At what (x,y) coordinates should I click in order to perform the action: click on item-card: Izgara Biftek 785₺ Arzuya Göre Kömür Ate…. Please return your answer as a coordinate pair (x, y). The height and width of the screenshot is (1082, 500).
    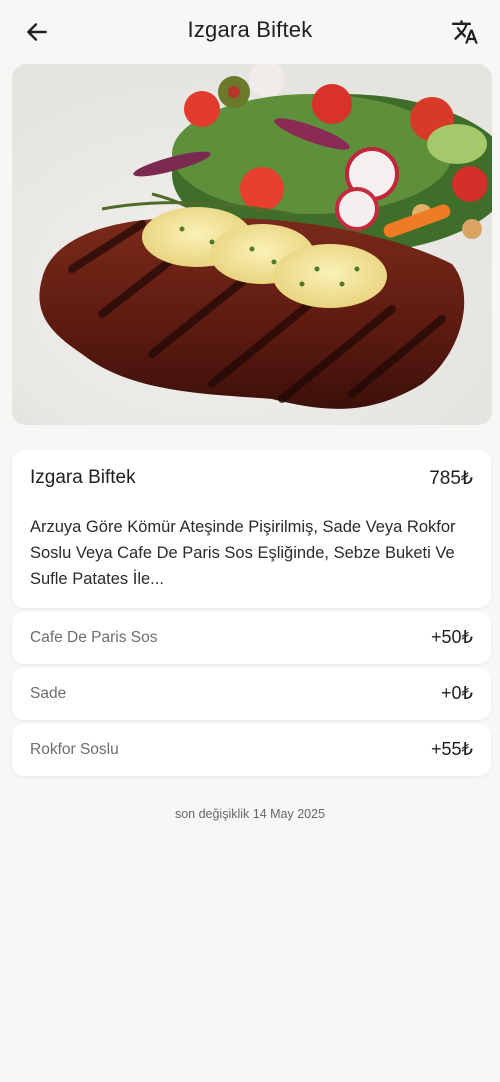
    Looking at the image, I should click on (251, 529).